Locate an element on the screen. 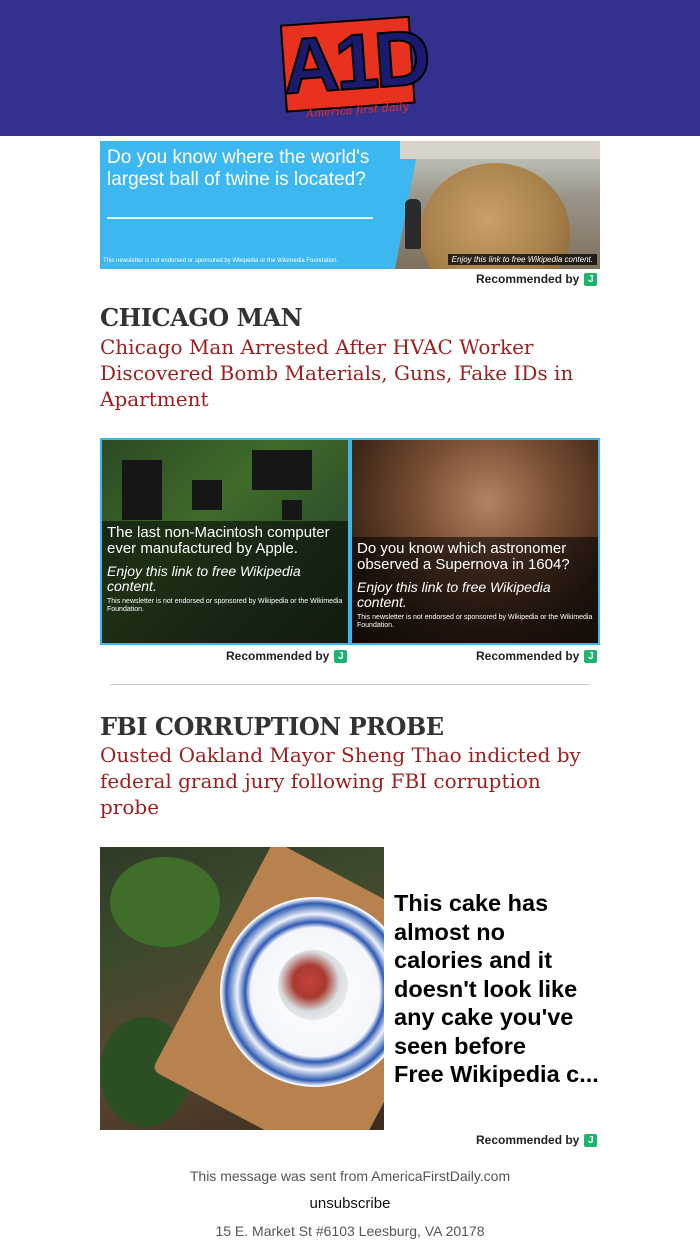 Image resolution: width=700 pixels, height=1255 pixels. footer-address: 15 E. Market St #6103 Leesburg, VA 20178 is located at coordinates (350, 1231).